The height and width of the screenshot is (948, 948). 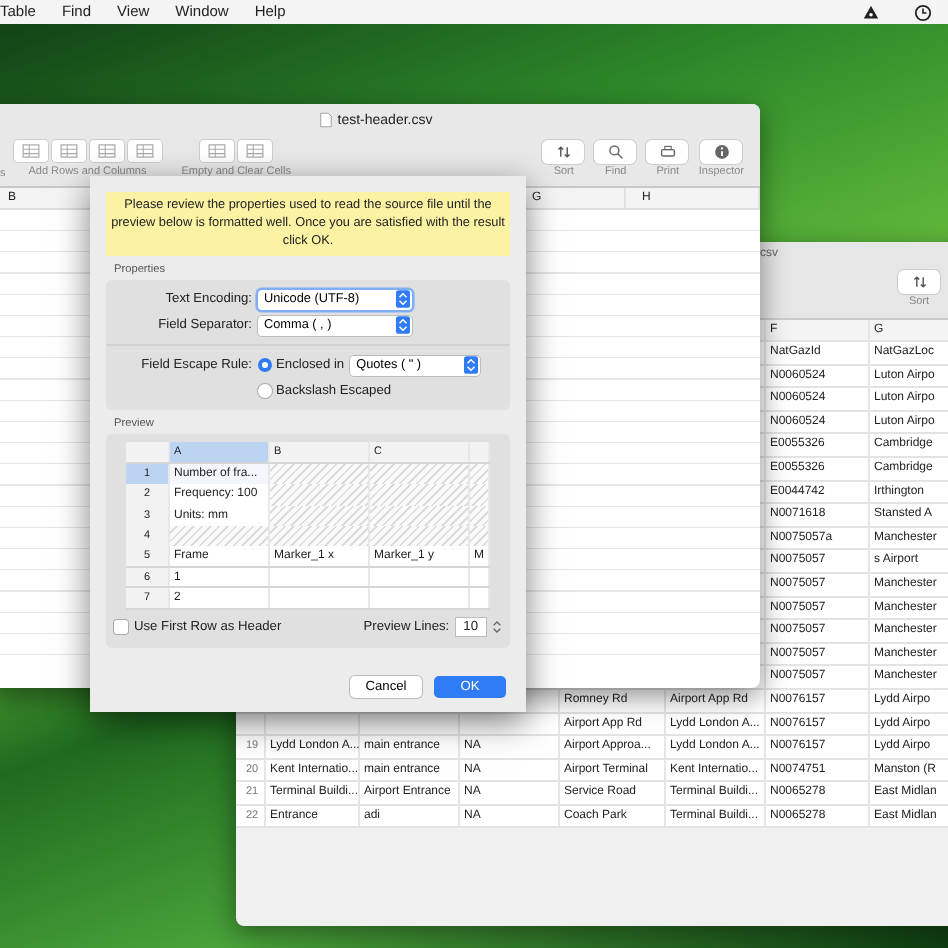 I want to click on document-icon, so click(x=325, y=120).